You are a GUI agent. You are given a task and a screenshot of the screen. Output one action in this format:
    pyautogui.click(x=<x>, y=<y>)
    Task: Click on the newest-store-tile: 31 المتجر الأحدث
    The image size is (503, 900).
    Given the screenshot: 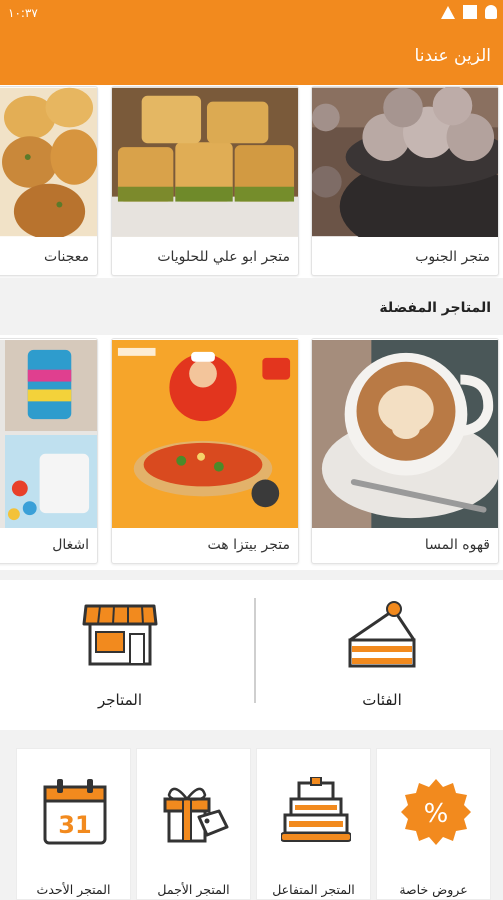 What is the action you would take?
    pyautogui.click(x=73, y=824)
    